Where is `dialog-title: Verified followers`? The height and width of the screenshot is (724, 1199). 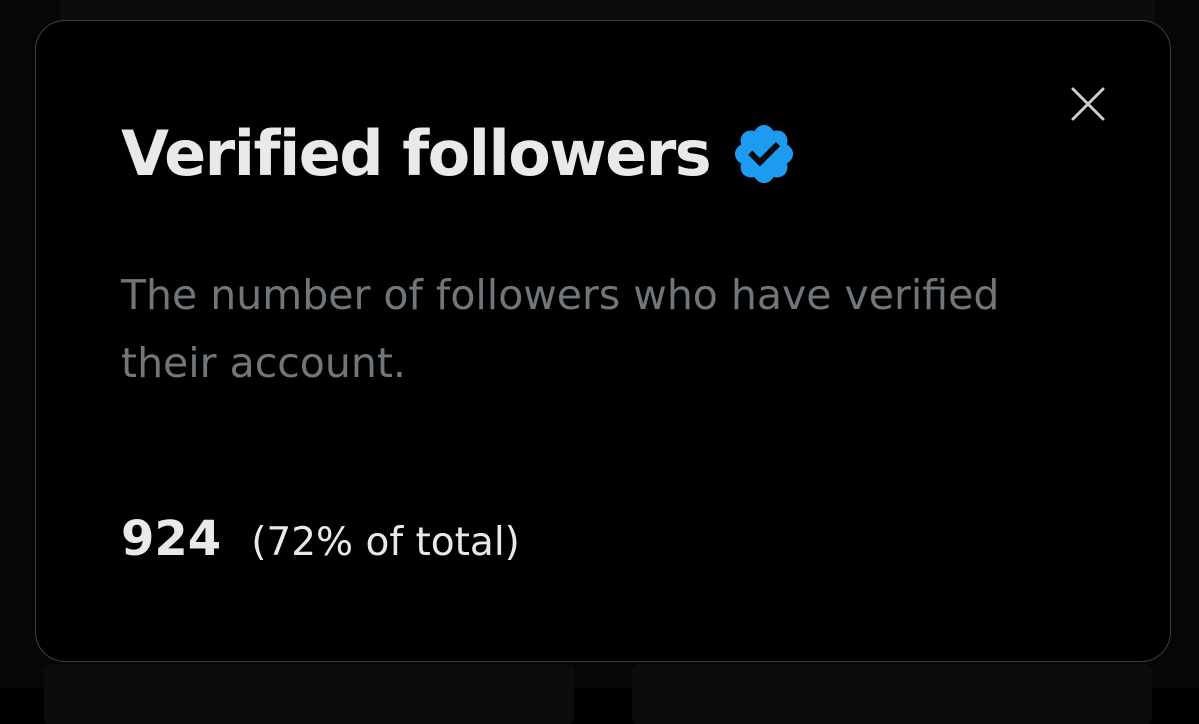 dialog-title: Verified followers is located at coordinates (416, 153).